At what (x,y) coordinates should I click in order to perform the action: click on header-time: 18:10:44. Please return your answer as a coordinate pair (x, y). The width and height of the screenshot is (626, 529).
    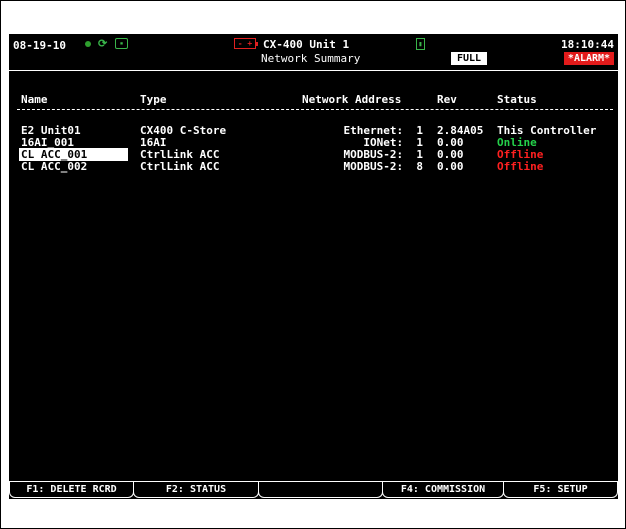
    Looking at the image, I should click on (587, 44).